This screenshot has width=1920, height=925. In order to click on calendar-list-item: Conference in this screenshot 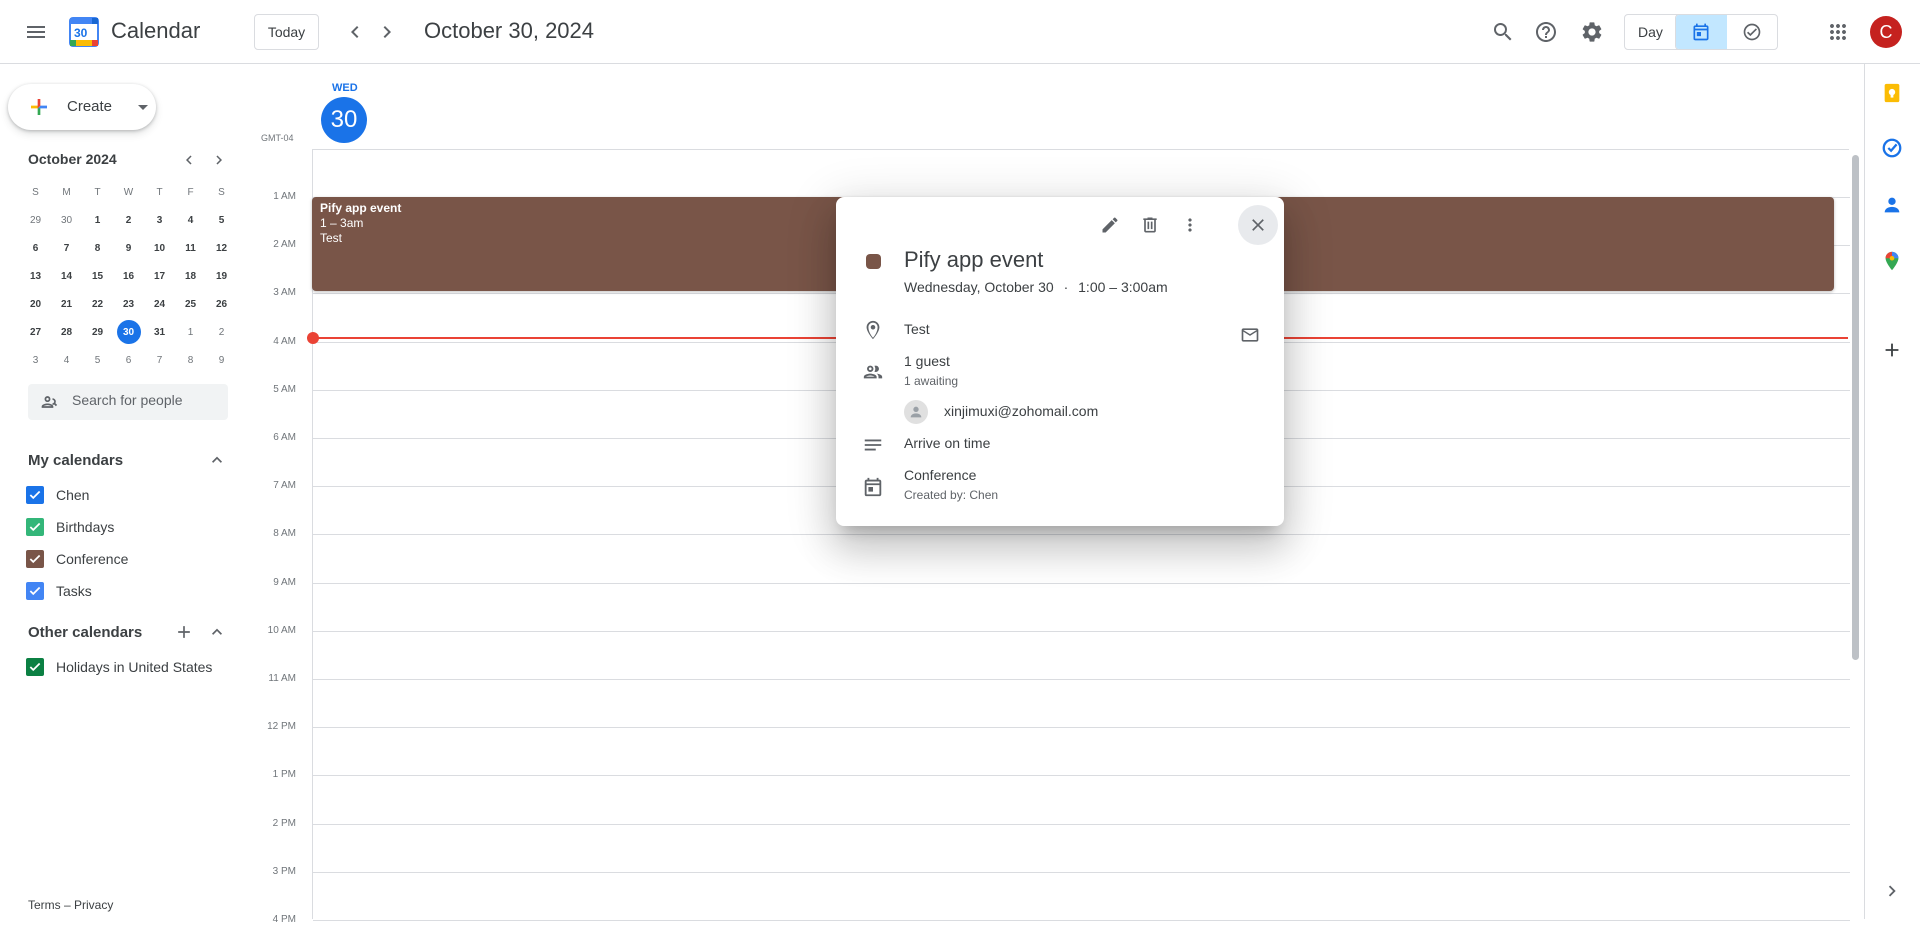, I will do `click(77, 559)`.